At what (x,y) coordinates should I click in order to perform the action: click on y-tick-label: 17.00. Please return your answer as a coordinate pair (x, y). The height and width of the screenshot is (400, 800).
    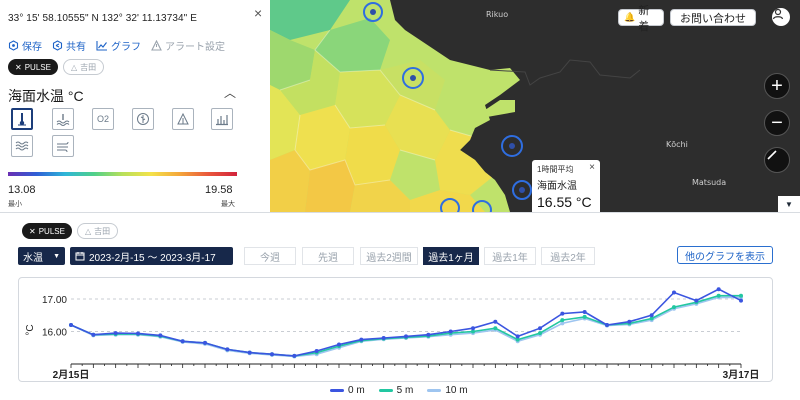
    Looking at the image, I should click on (54, 300).